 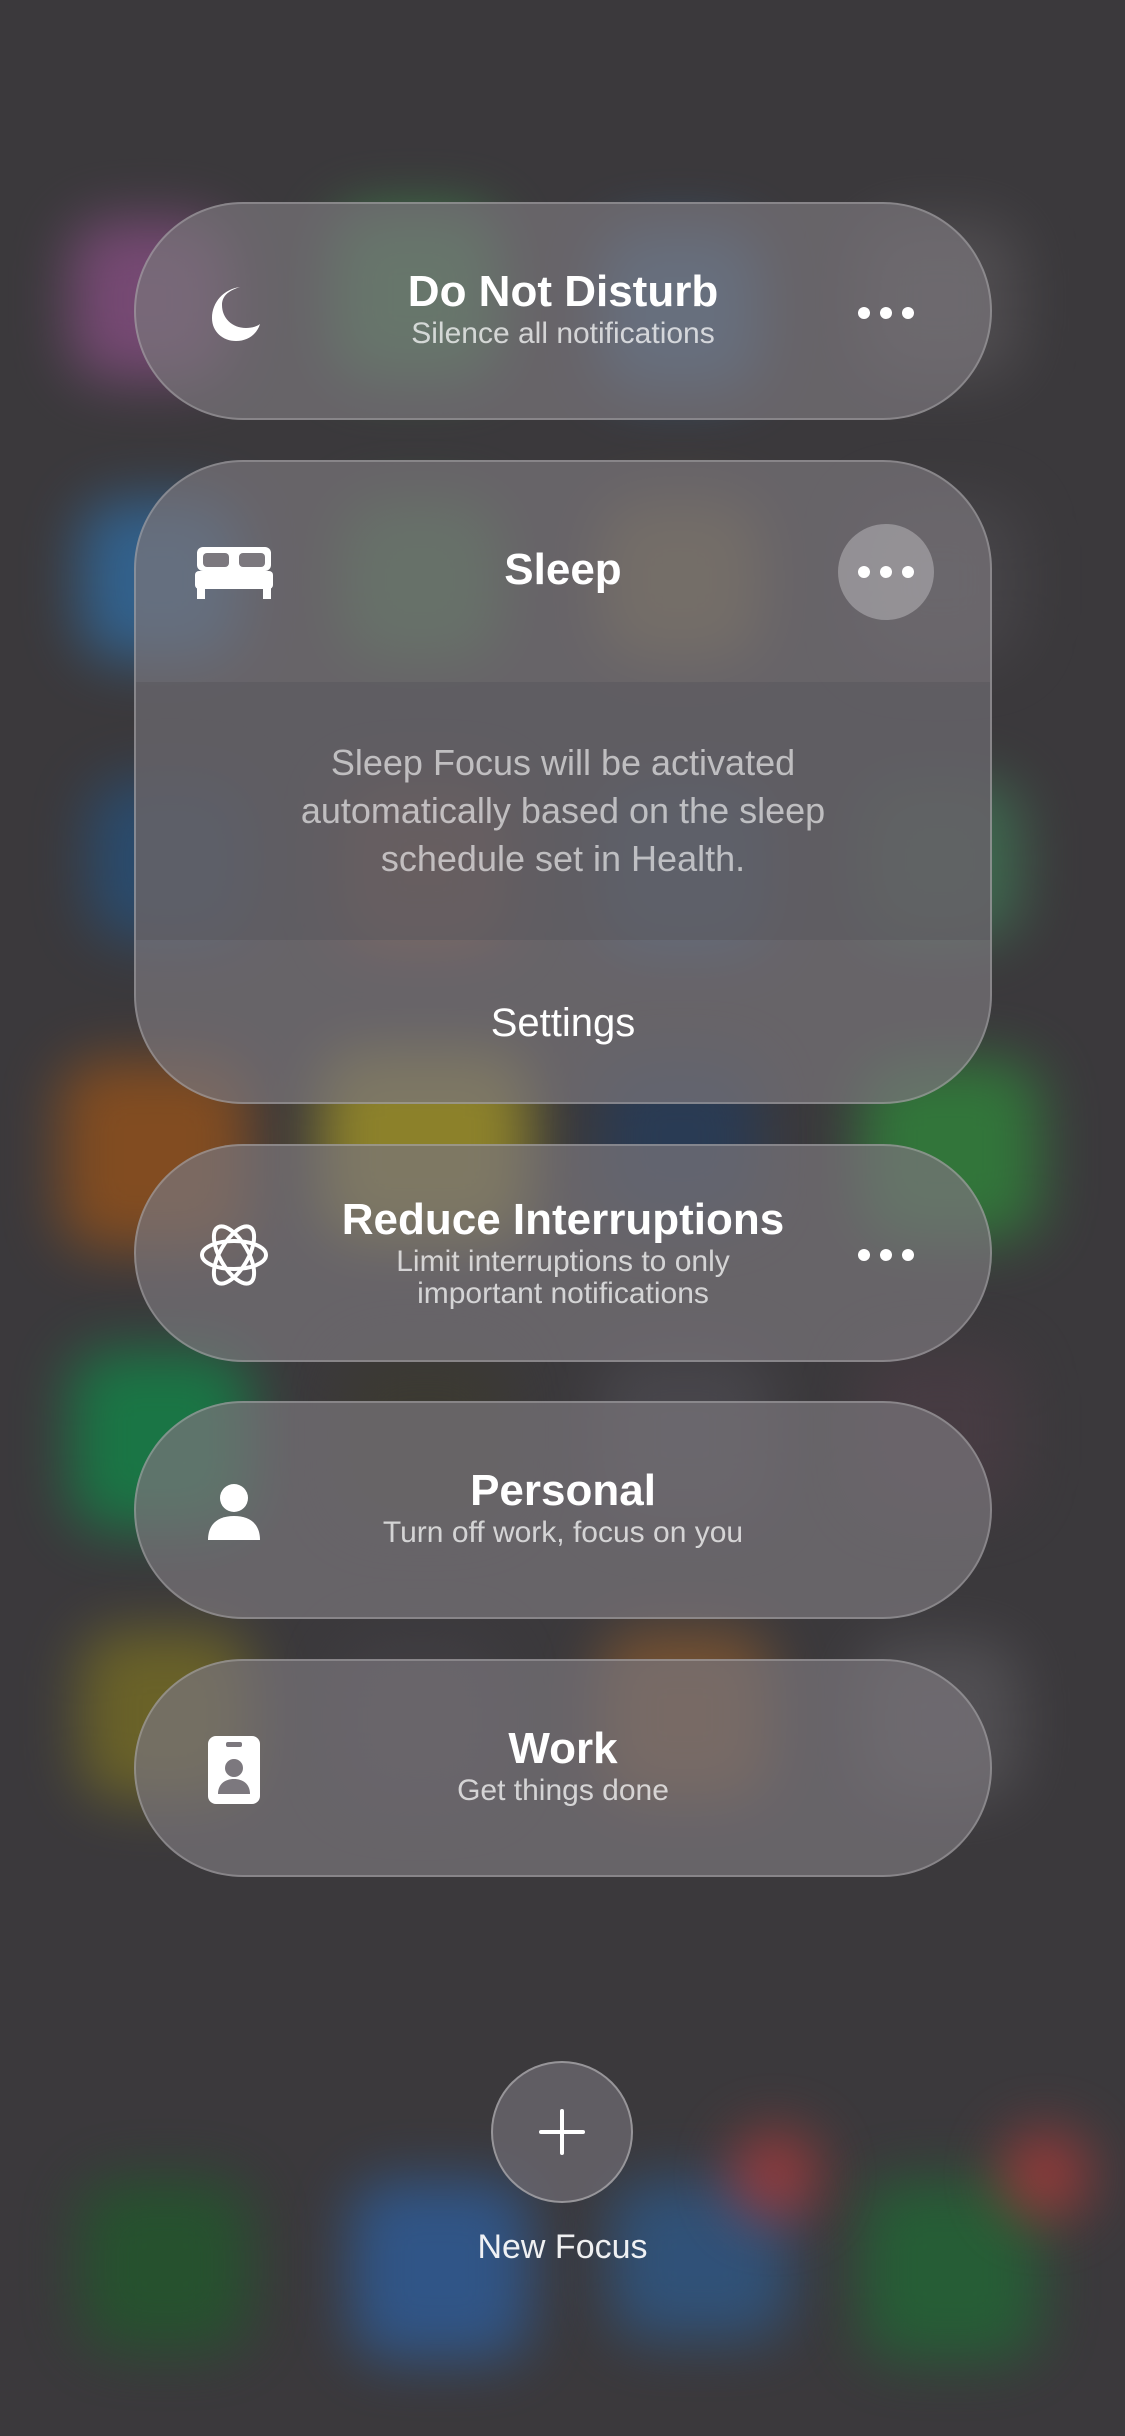 I want to click on focus-title: Reduce Interruptions, so click(x=563, y=1219).